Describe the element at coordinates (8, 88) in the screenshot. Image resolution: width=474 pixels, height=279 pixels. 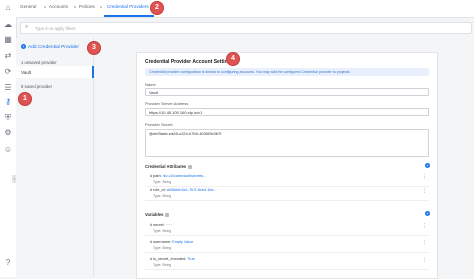
I see `list-icon: ☰` at that location.